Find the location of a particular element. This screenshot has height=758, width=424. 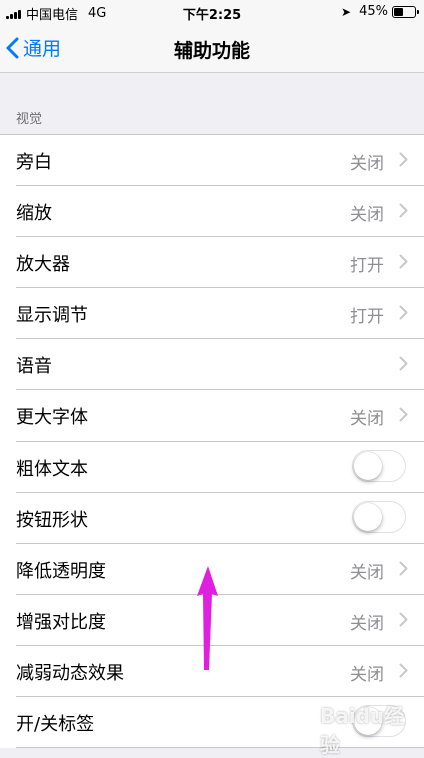

settings-row-label: 按钮形状 is located at coordinates (52, 520).